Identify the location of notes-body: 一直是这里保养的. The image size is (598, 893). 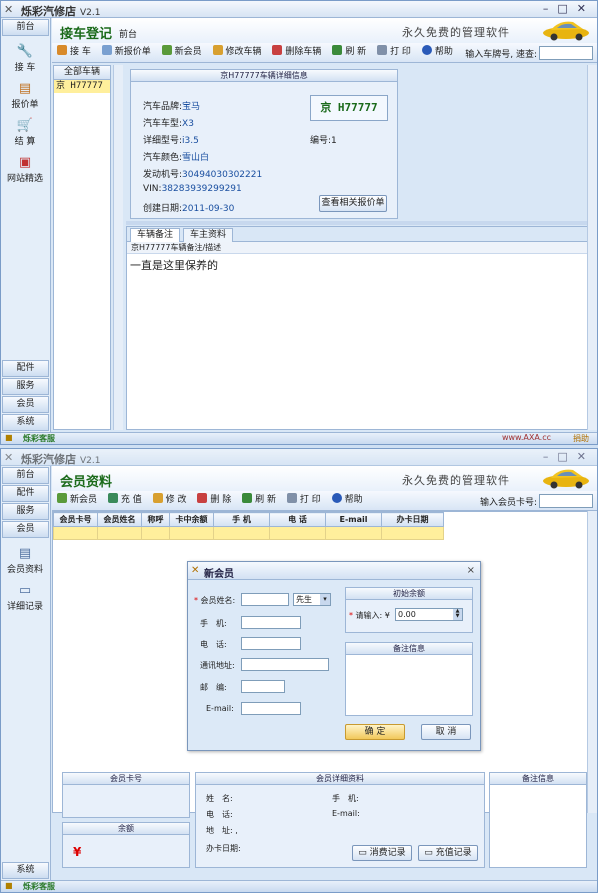
(357, 265).